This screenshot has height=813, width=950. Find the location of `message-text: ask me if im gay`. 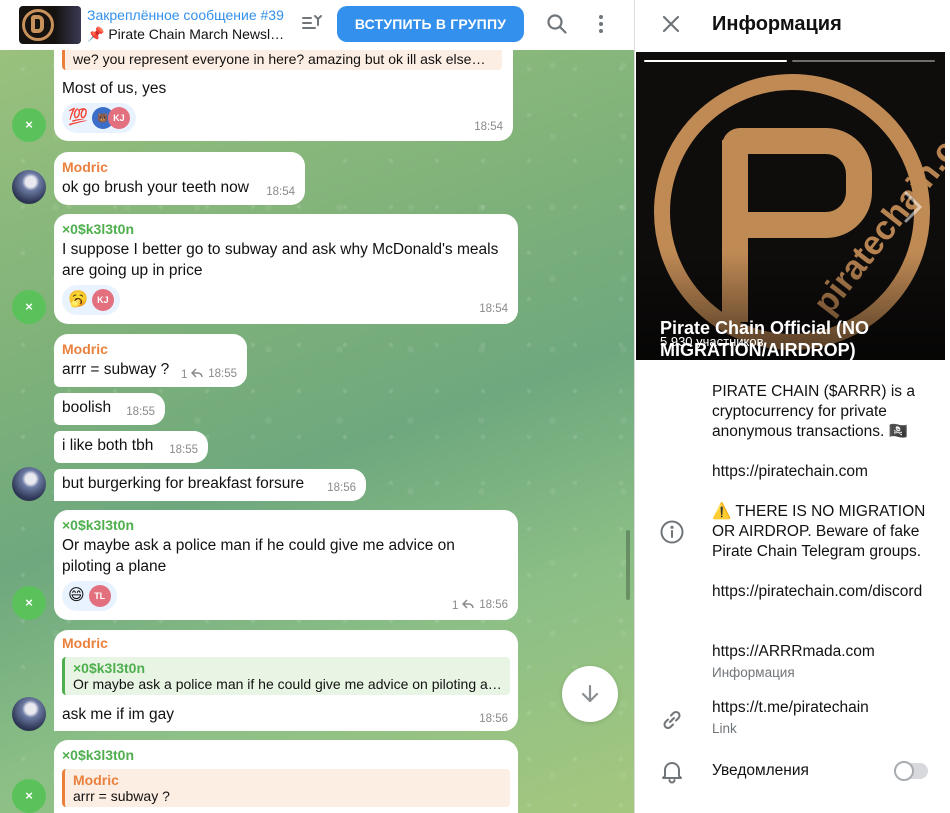

message-text: ask me if im gay is located at coordinates (118, 714).